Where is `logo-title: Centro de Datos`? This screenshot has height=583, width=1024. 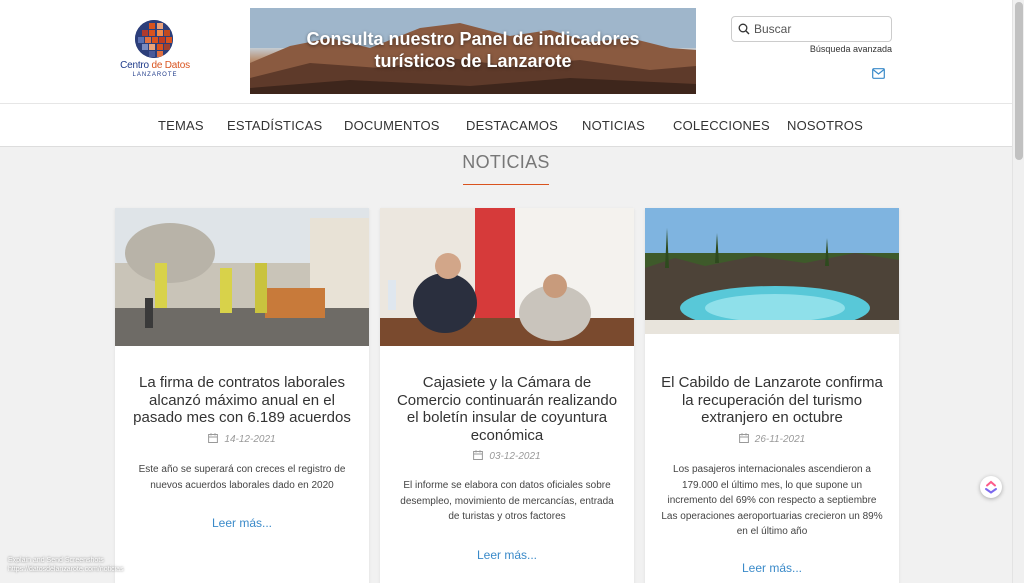
logo-title: Centro de Datos is located at coordinates (155, 65).